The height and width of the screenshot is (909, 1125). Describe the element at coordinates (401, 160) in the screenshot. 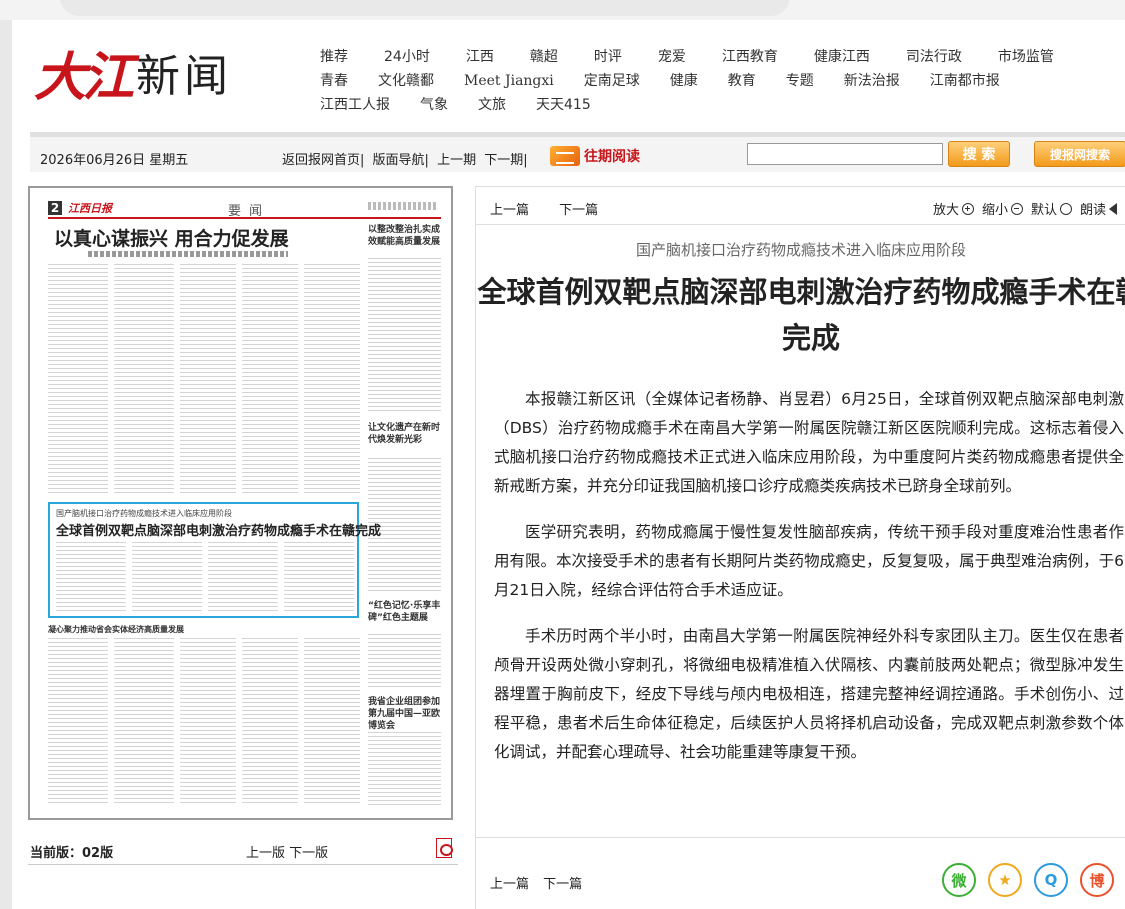

I see `layout-nav-link: 版面导航|` at that location.